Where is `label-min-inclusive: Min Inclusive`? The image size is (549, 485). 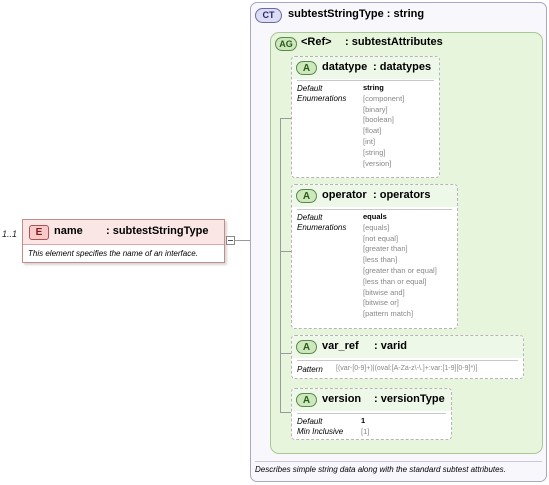 label-min-inclusive: Min Inclusive is located at coordinates (320, 431).